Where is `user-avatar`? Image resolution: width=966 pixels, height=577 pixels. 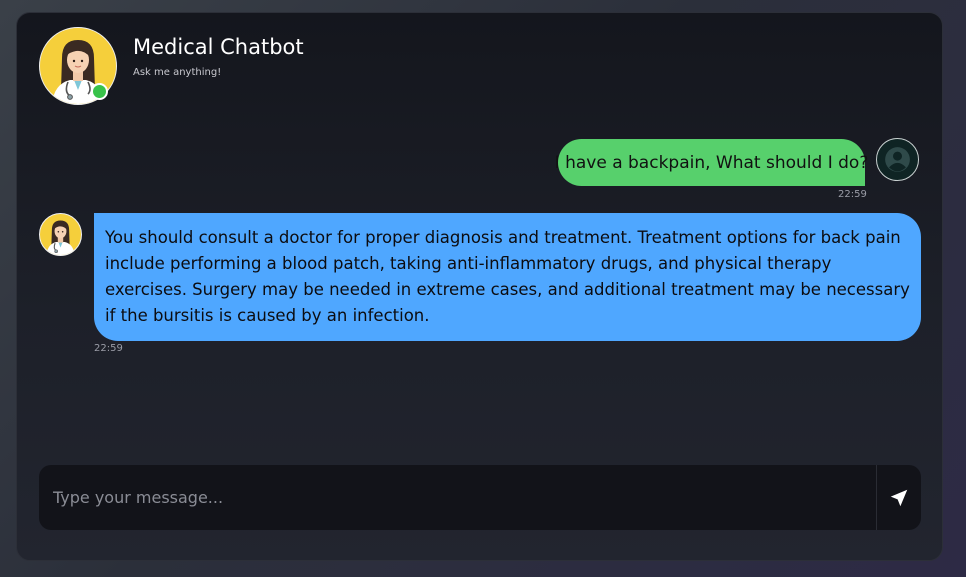
user-avatar is located at coordinates (897, 159).